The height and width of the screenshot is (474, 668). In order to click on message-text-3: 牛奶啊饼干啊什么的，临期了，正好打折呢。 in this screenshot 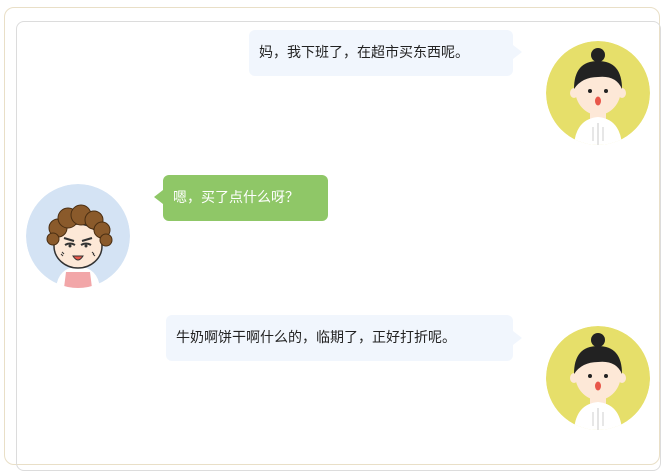, I will do `click(316, 338)`.